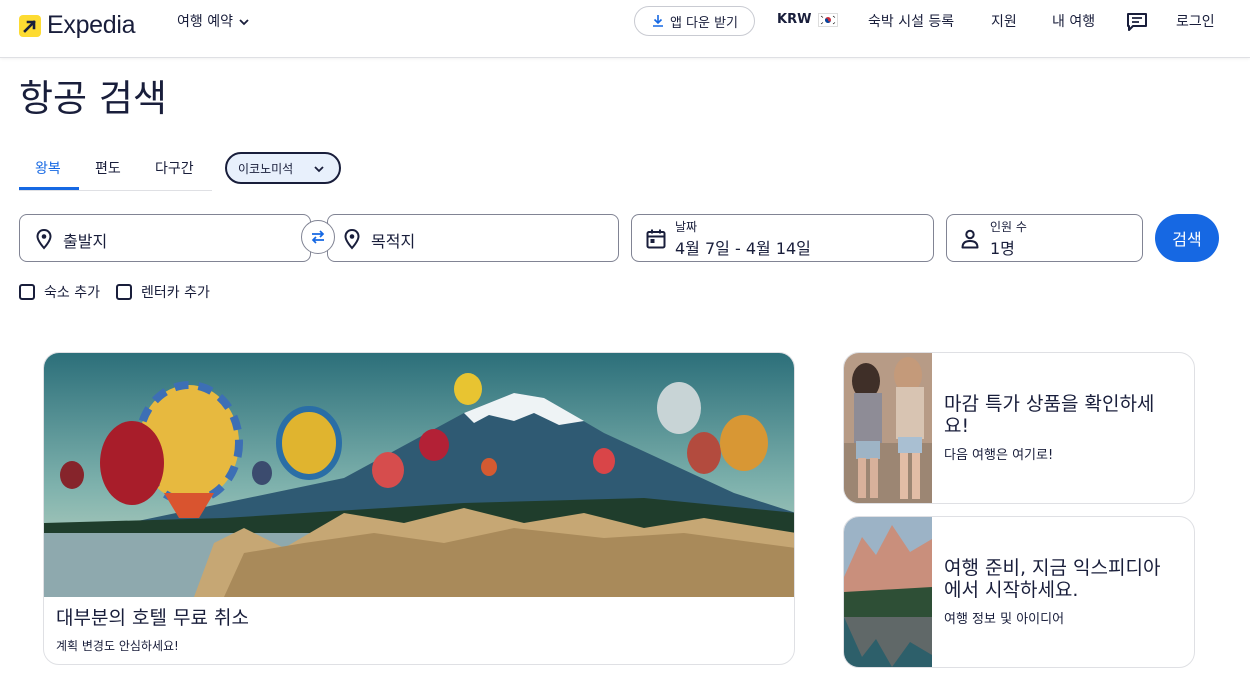  What do you see at coordinates (473, 238) in the screenshot?
I see `destination-field: 목적지` at bounding box center [473, 238].